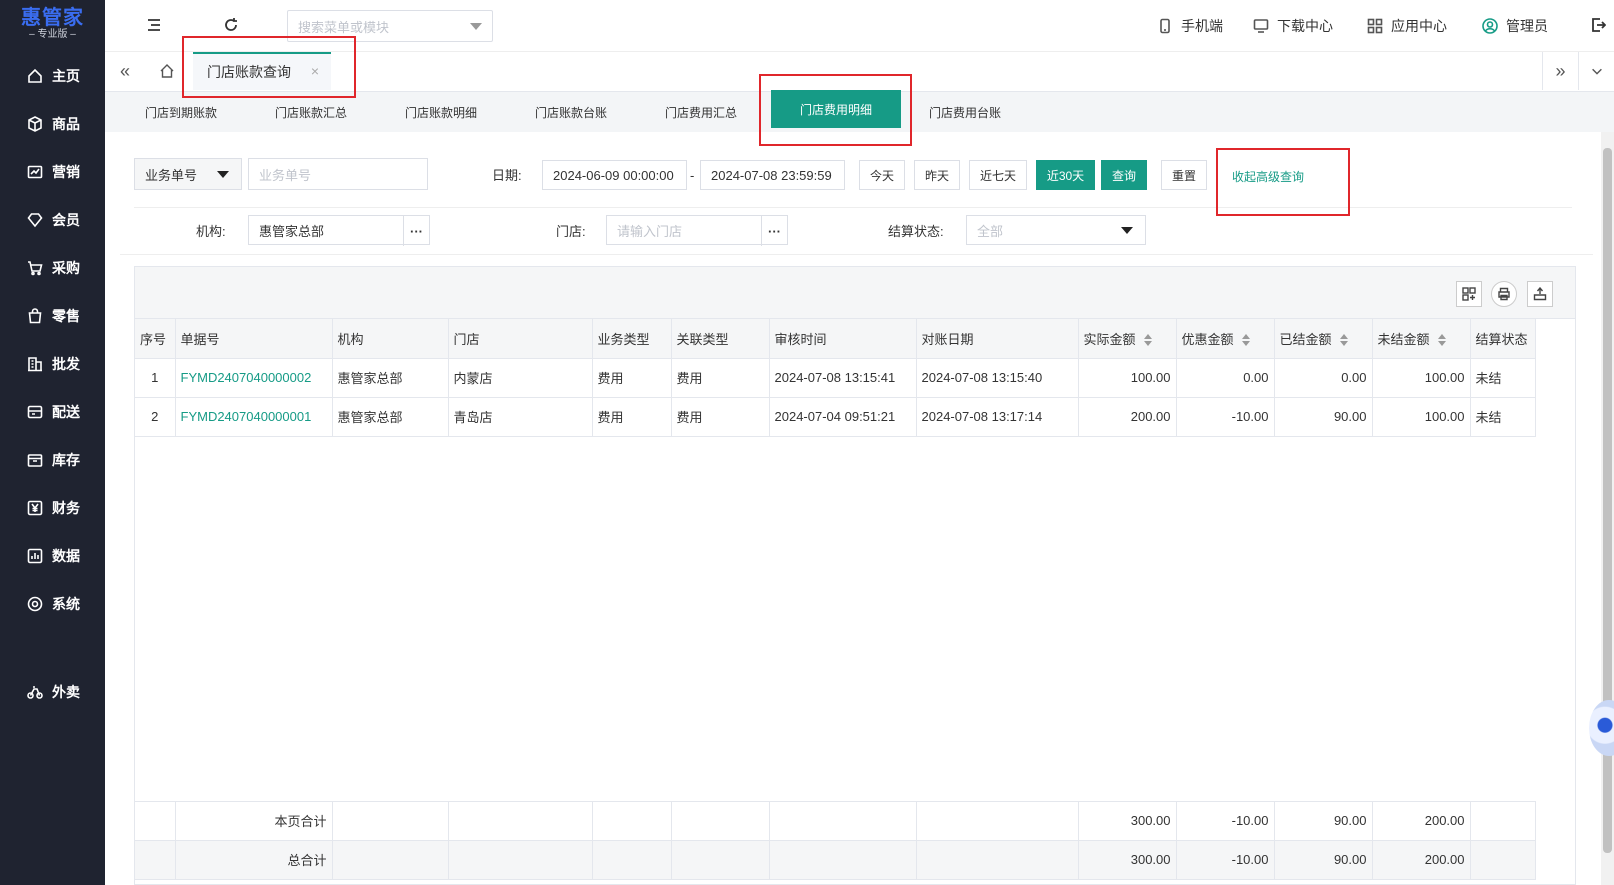  Describe the element at coordinates (254, 417) in the screenshot. I see `cell-doc-number-link: FYMD2407040000001` at that location.